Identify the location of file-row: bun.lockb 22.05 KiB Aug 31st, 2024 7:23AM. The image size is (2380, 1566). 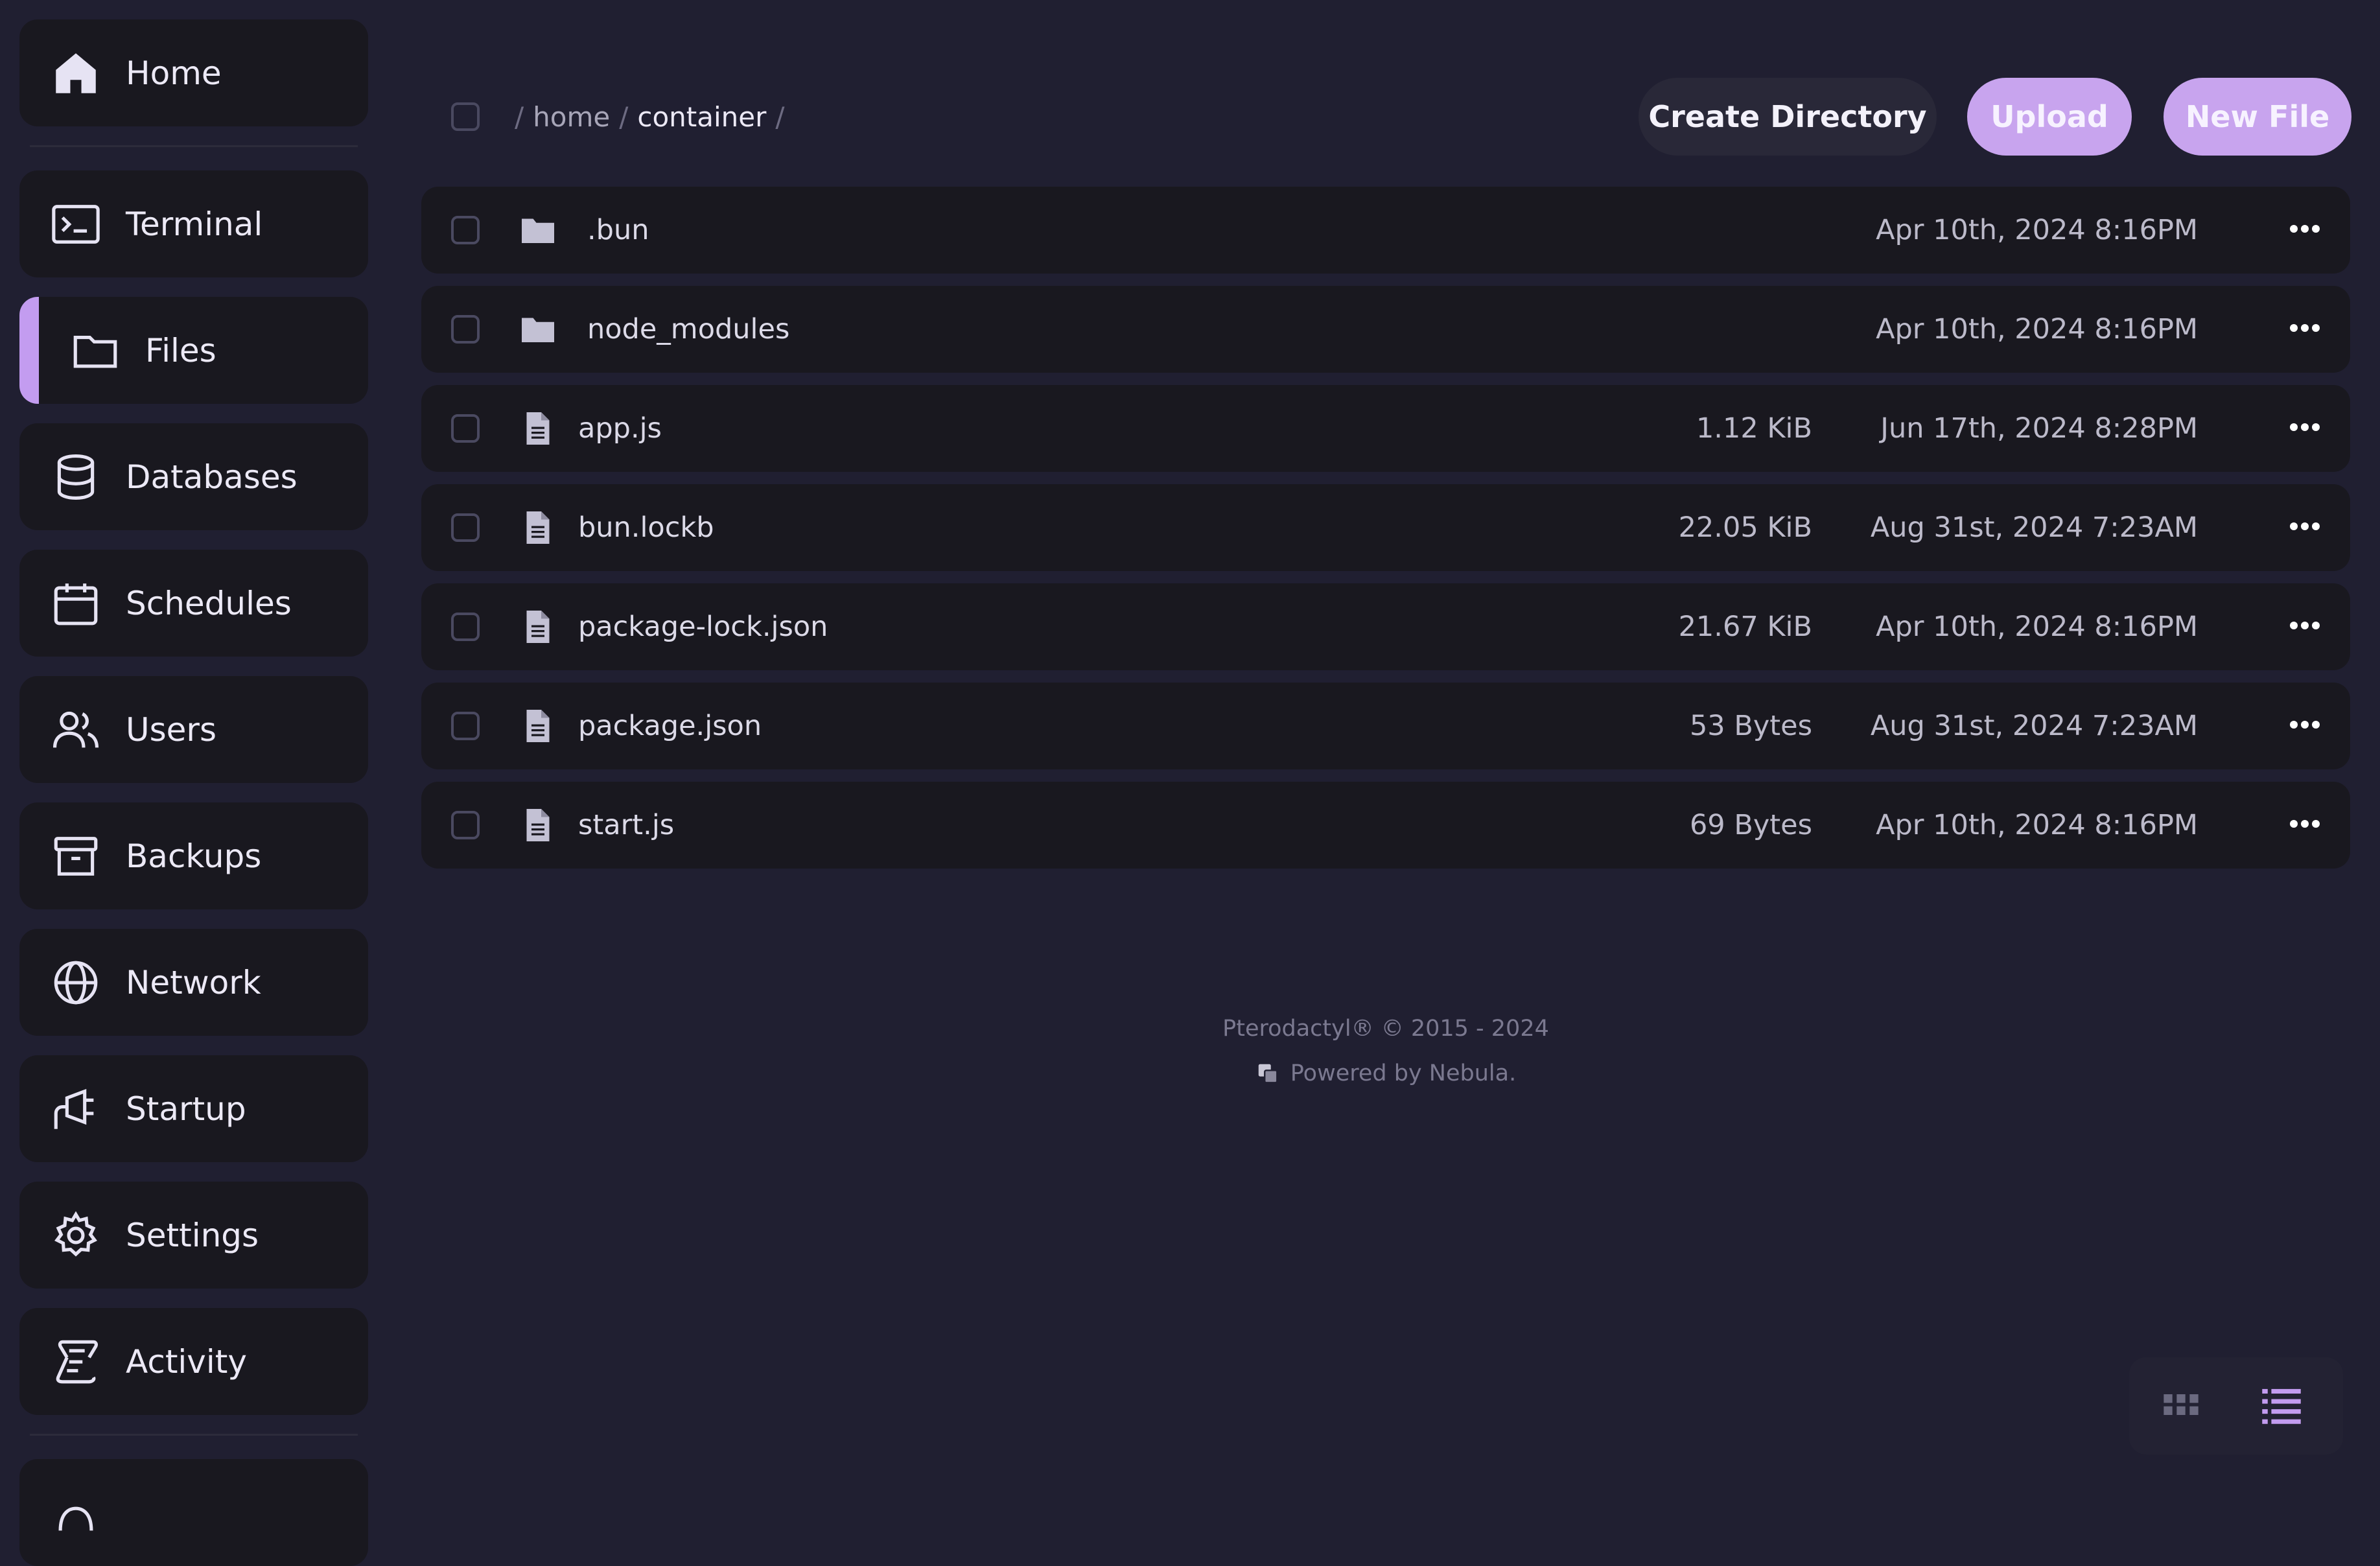
(1385, 527).